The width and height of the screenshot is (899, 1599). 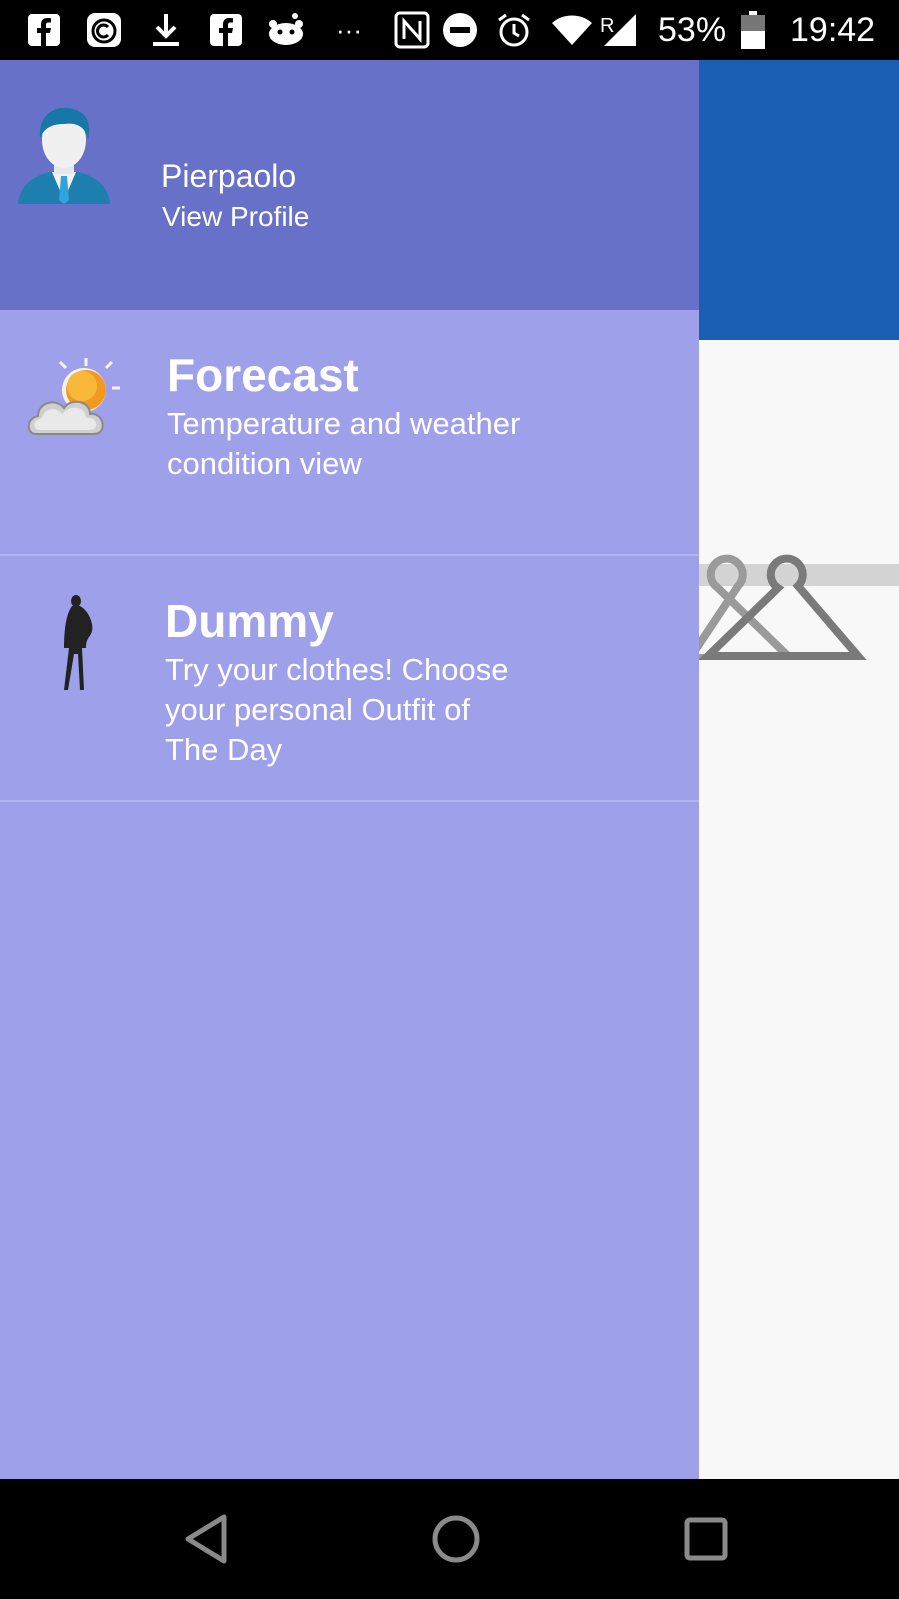 I want to click on battery-percent: 53%, so click(x=692, y=30).